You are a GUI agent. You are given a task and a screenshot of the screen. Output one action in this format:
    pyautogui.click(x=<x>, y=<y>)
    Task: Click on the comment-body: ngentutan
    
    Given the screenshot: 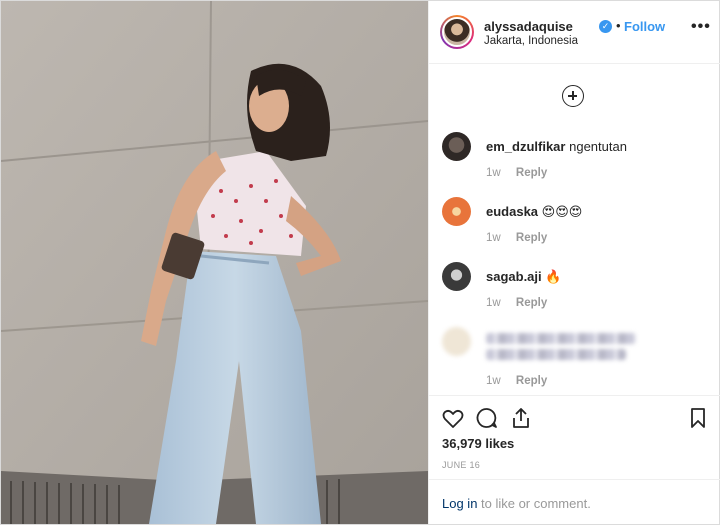 What is the action you would take?
    pyautogui.click(x=598, y=146)
    